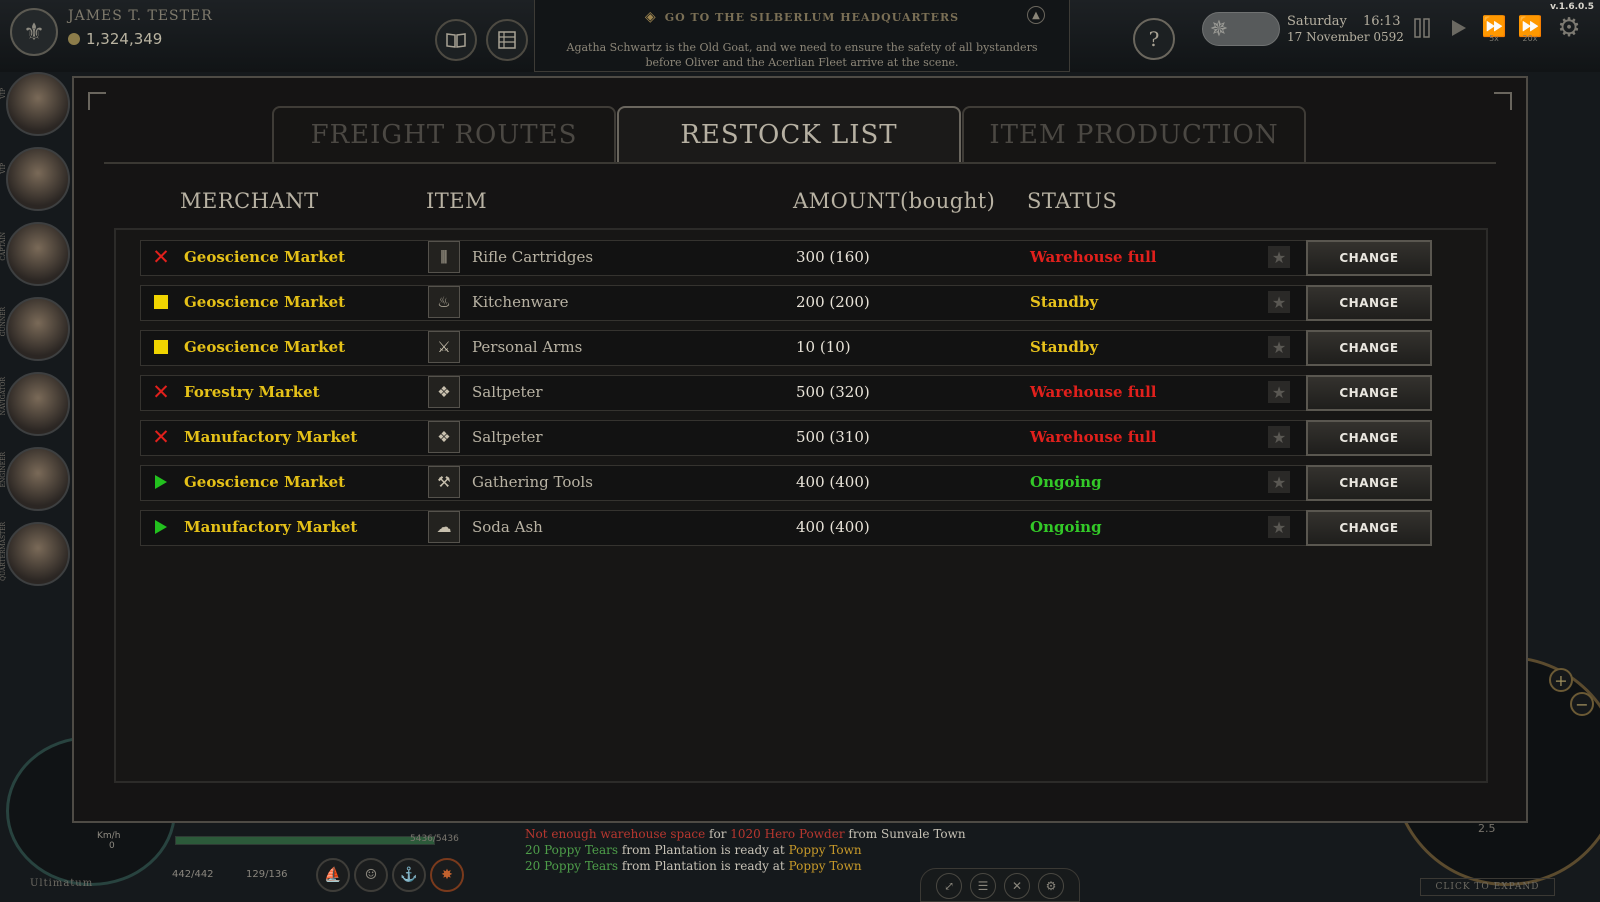 The width and height of the screenshot is (1600, 902). What do you see at coordinates (249, 201) in the screenshot?
I see `column-header-merchant: MERCHANT` at bounding box center [249, 201].